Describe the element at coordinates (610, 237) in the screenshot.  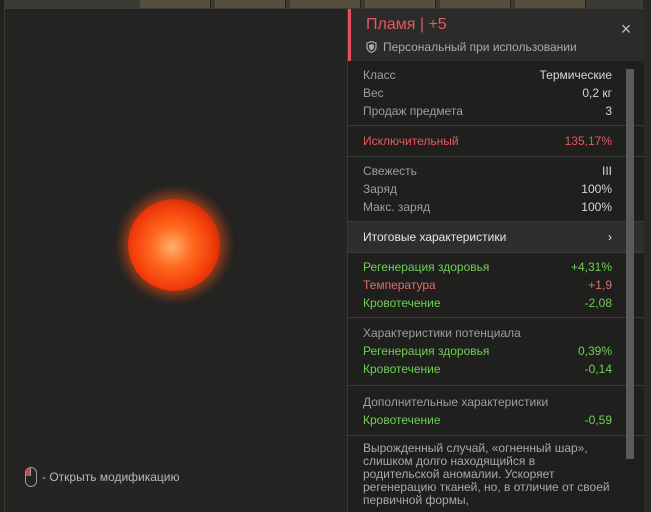
I see `chevron-right-icon: ›` at that location.